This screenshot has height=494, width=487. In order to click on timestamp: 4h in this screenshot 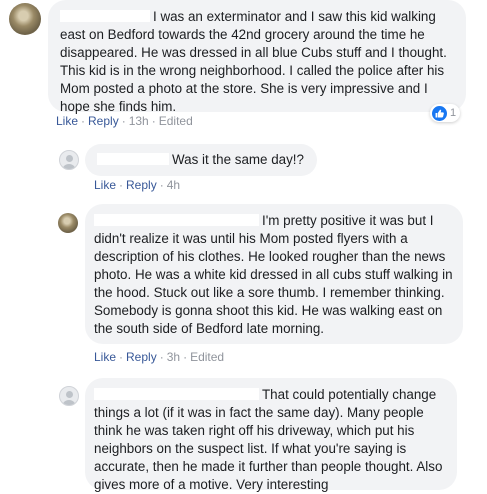, I will do `click(173, 185)`.